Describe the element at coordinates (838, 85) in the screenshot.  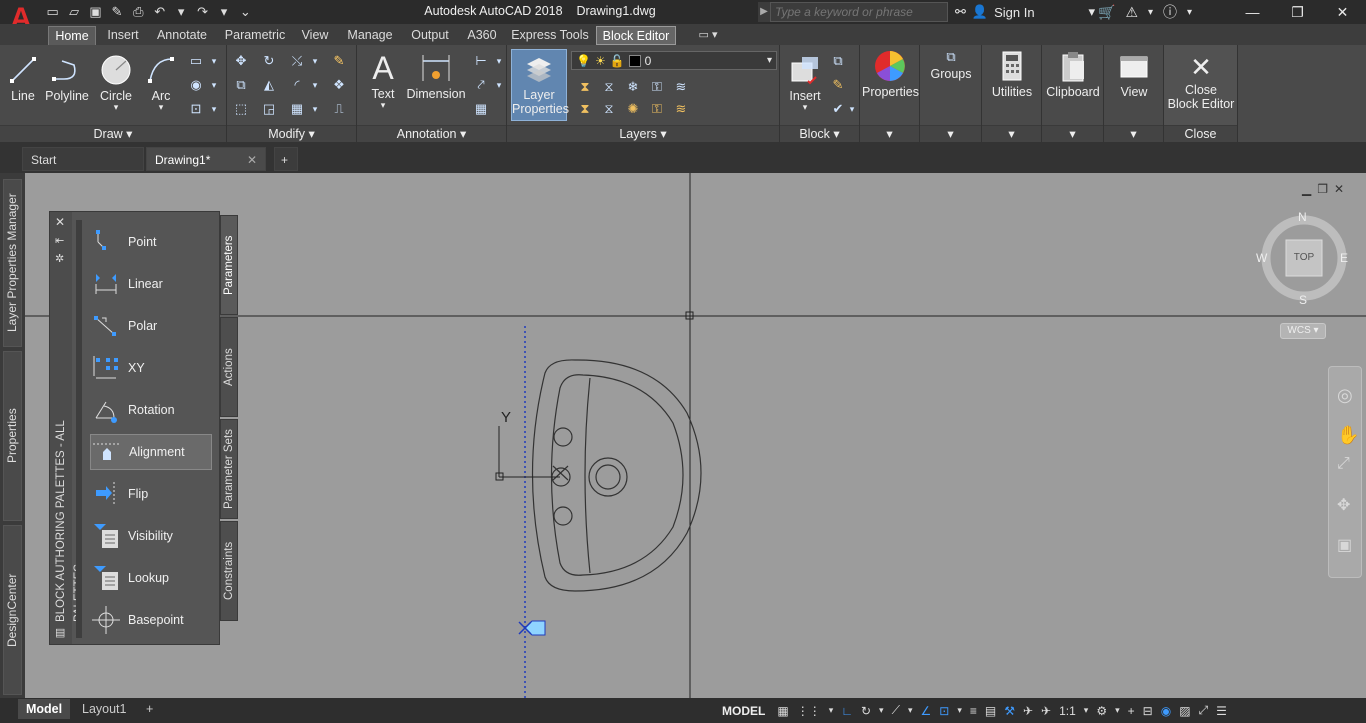
I see `edit-block-icon: ✎` at that location.